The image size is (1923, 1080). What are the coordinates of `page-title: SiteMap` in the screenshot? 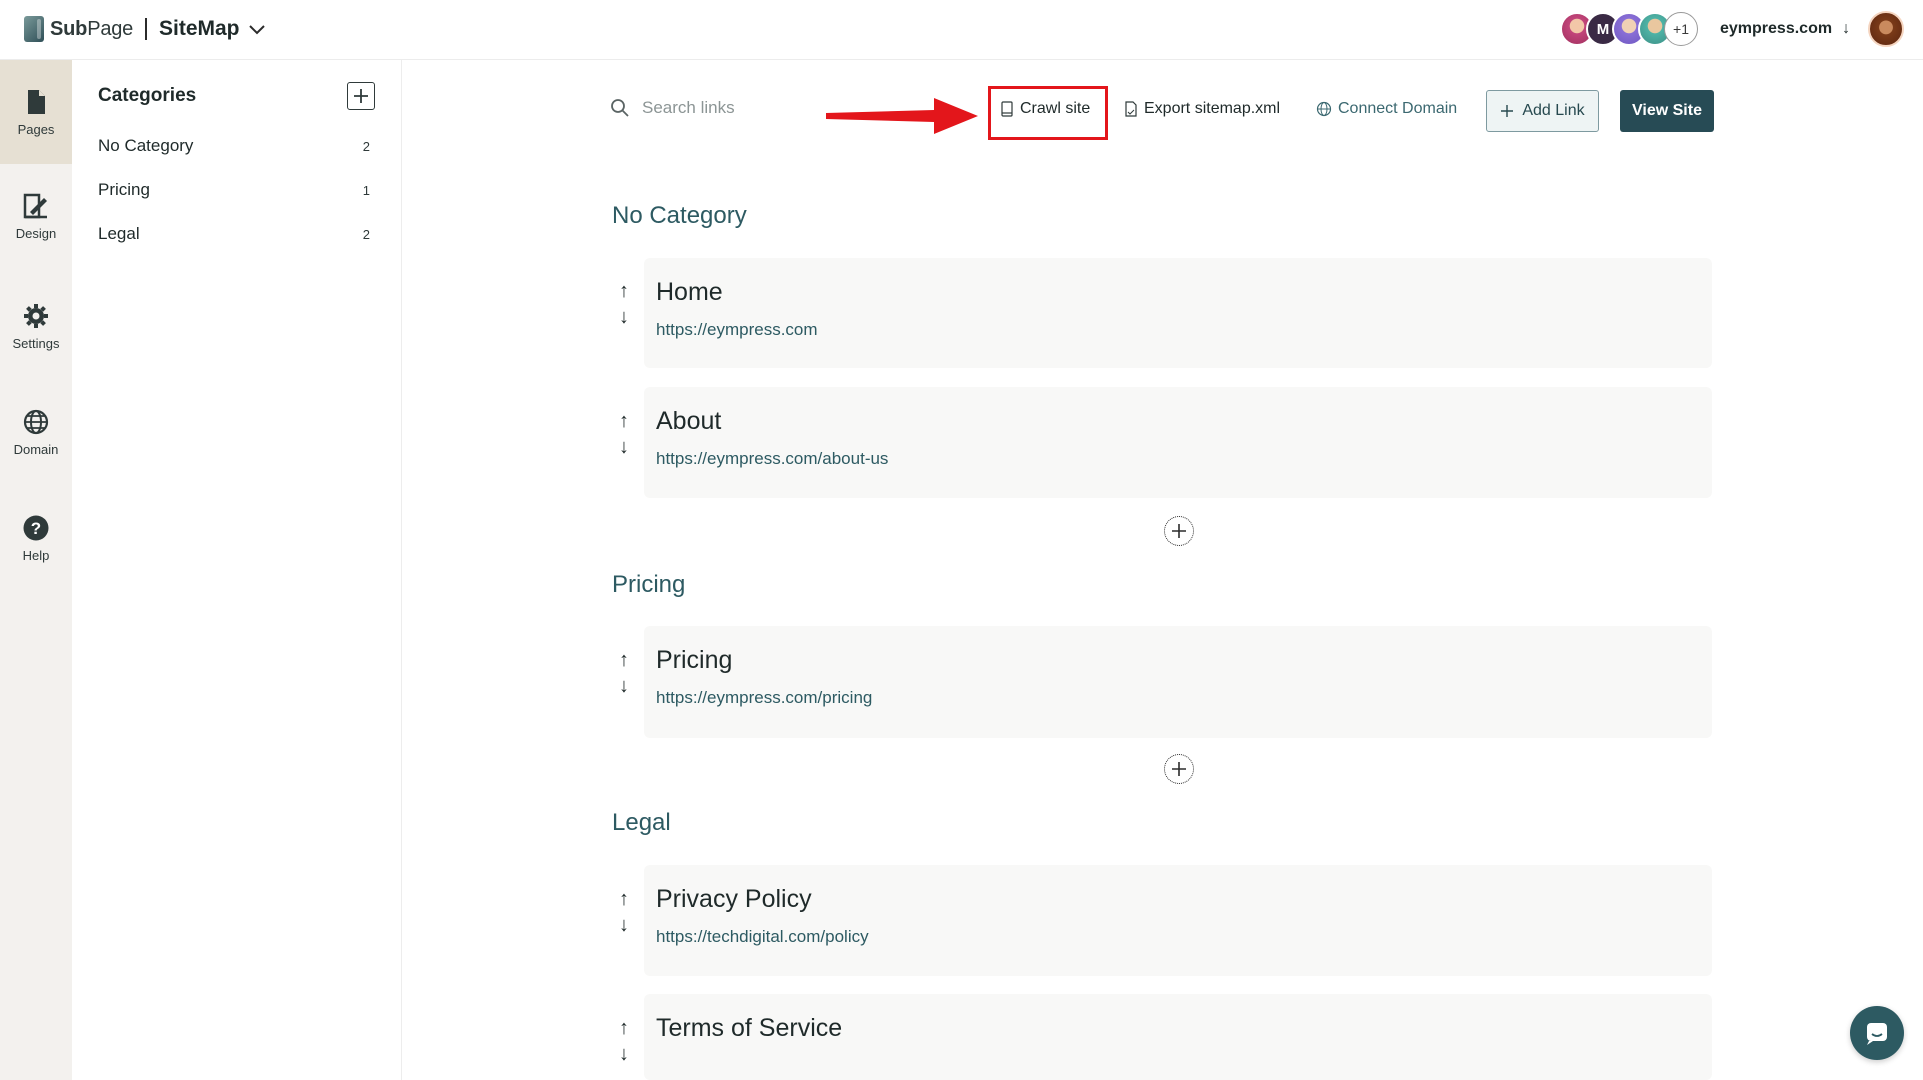 It's located at (199, 29).